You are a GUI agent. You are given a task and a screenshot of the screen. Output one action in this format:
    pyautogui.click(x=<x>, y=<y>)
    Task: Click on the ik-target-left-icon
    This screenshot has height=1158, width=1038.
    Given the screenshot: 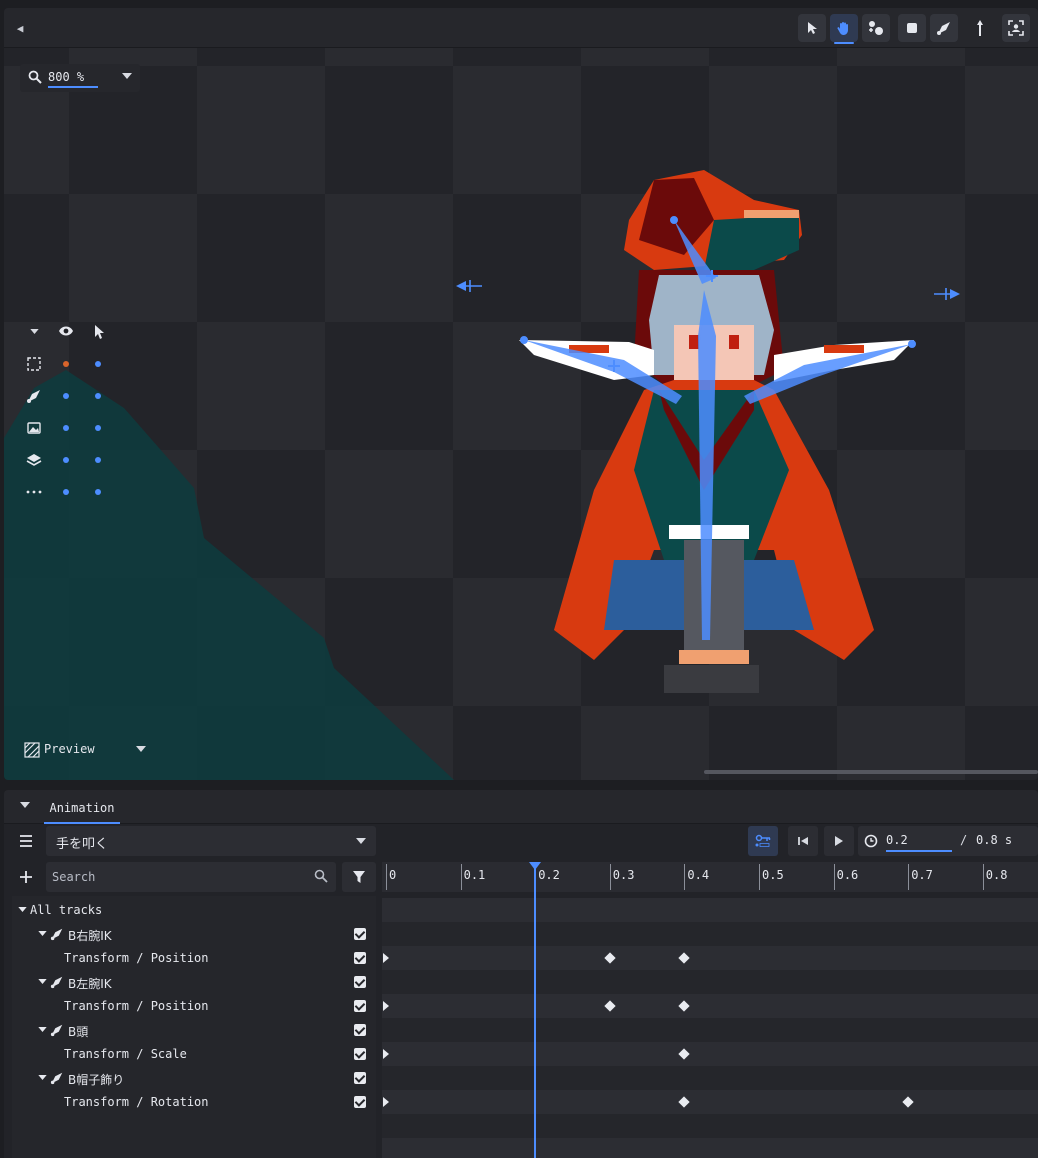 What is the action you would take?
    pyautogui.click(x=947, y=294)
    